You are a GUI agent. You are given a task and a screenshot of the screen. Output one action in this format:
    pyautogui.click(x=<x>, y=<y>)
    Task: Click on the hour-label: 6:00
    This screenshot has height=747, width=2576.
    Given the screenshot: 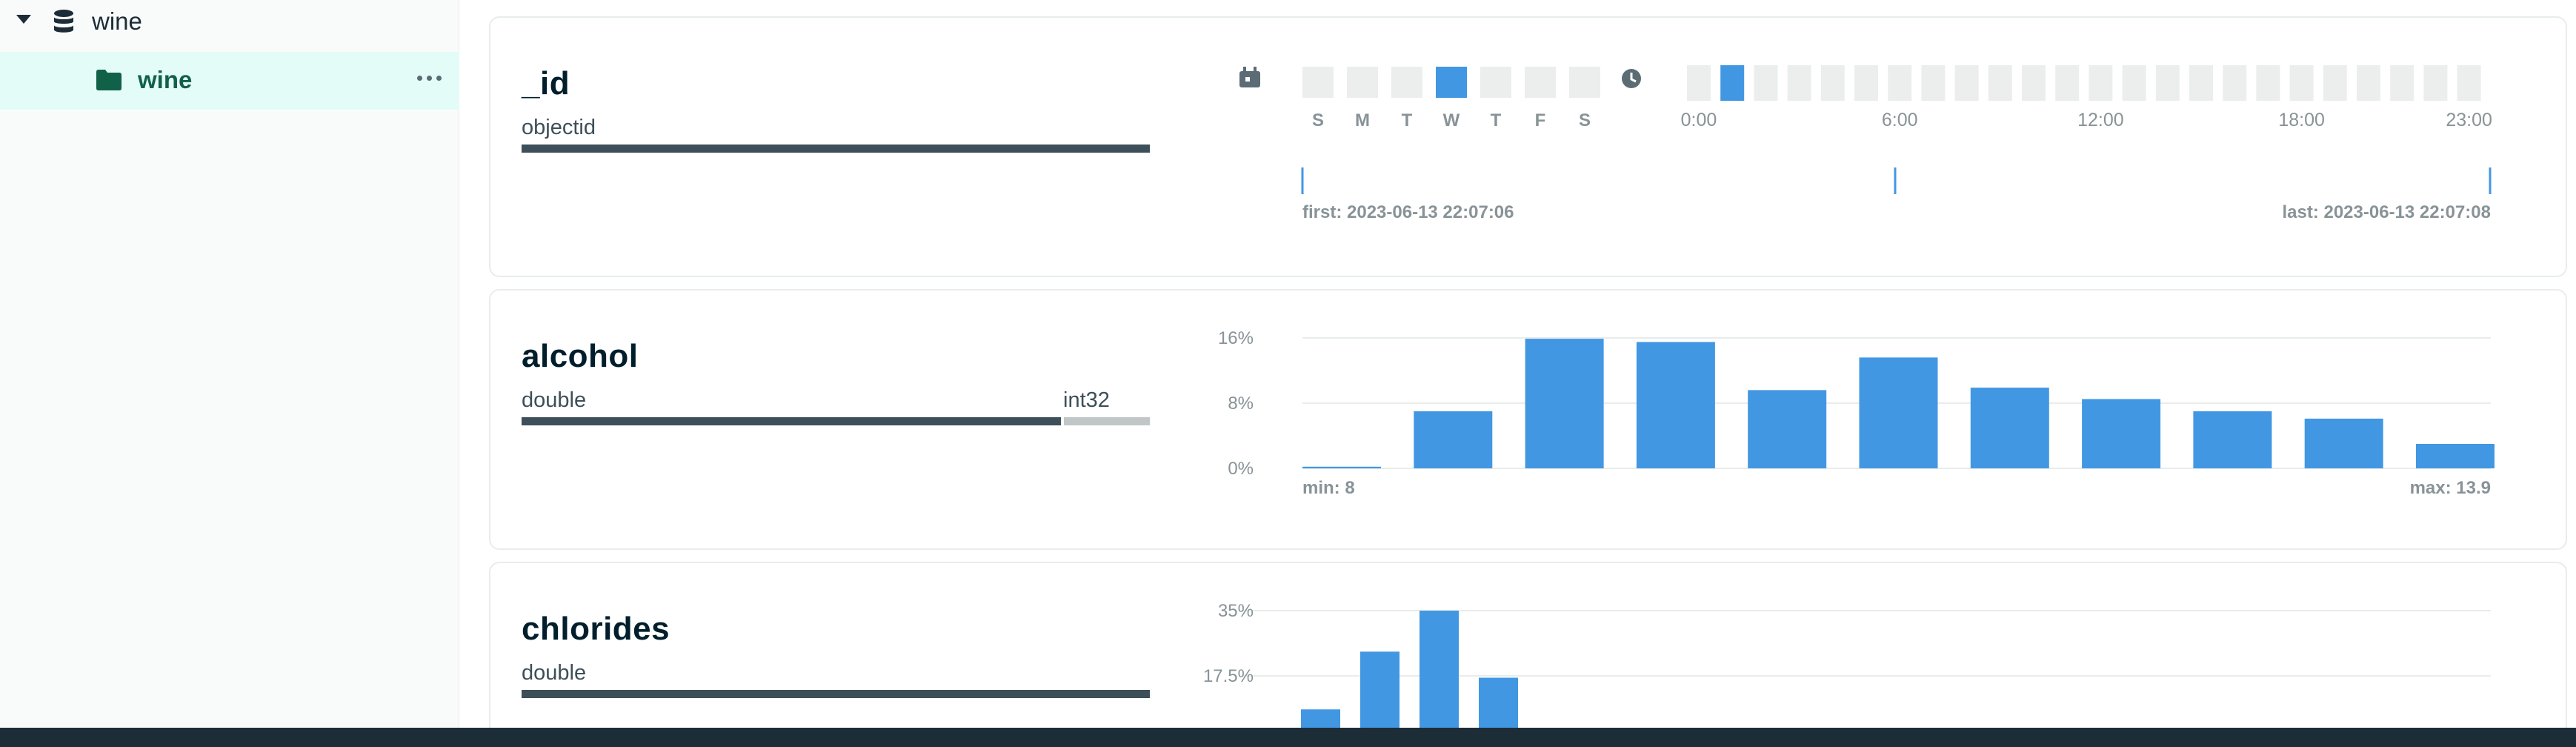 What is the action you would take?
    pyautogui.click(x=1900, y=120)
    